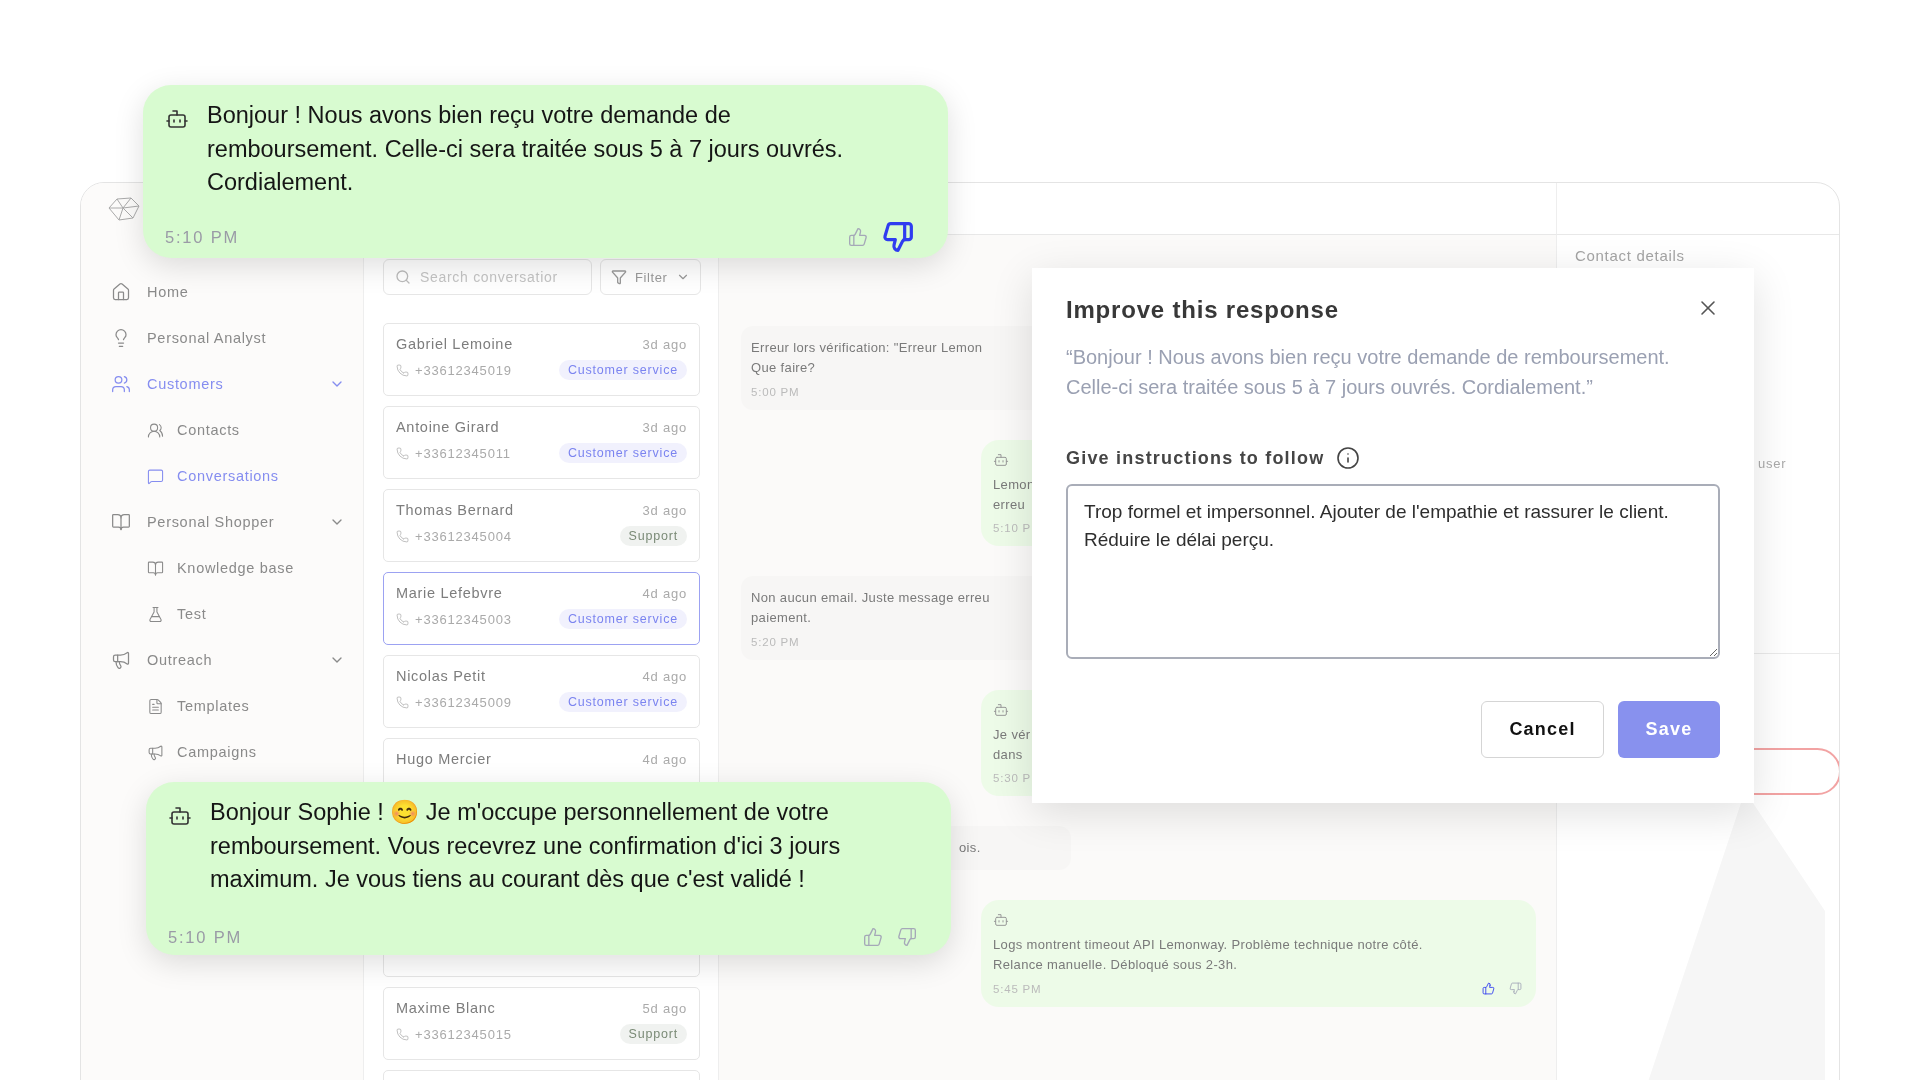 The height and width of the screenshot is (1080, 1920). I want to click on sidebar-subitem: Templates, so click(222, 706).